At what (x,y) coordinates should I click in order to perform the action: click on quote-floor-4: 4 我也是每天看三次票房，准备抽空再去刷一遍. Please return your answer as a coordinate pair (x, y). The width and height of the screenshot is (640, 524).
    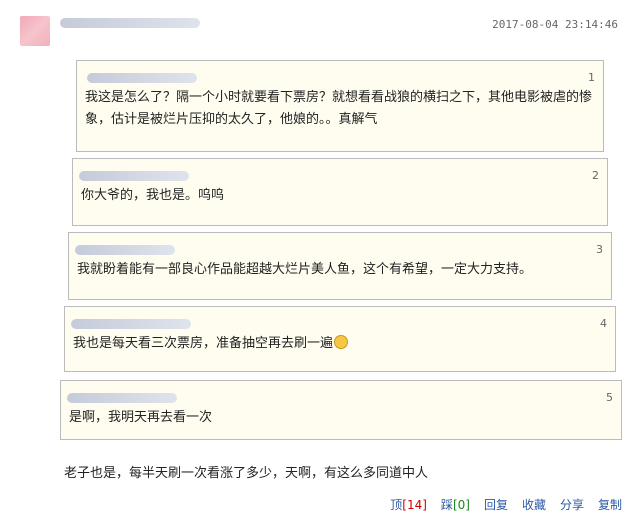
    Looking at the image, I should click on (340, 339).